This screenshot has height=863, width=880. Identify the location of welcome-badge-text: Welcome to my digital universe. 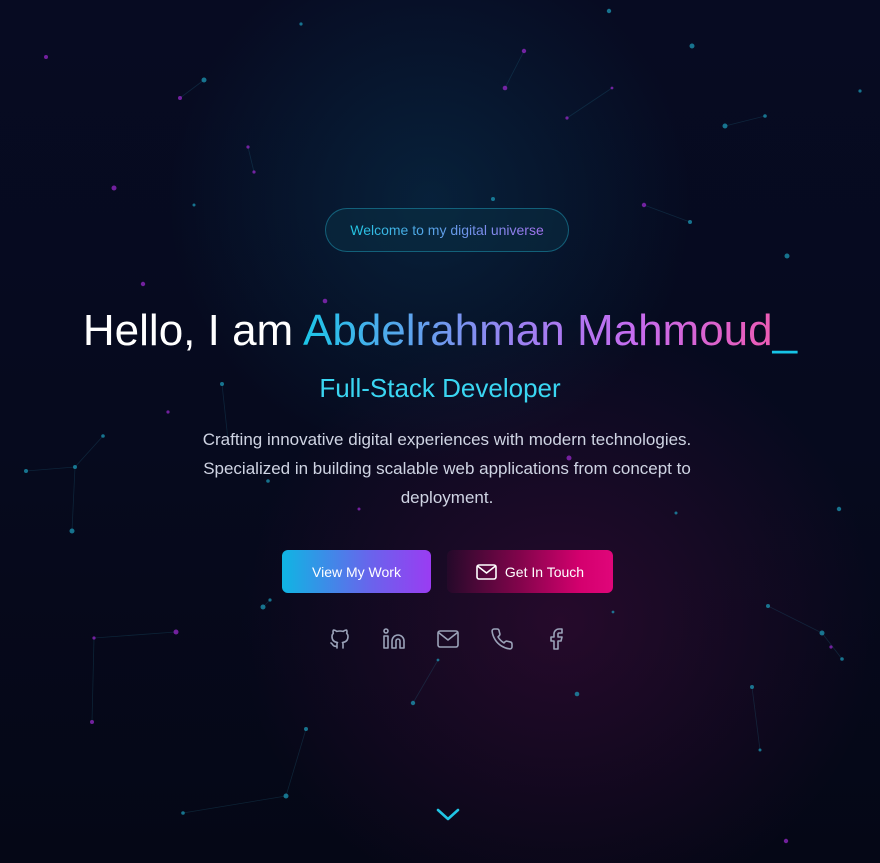
(447, 230).